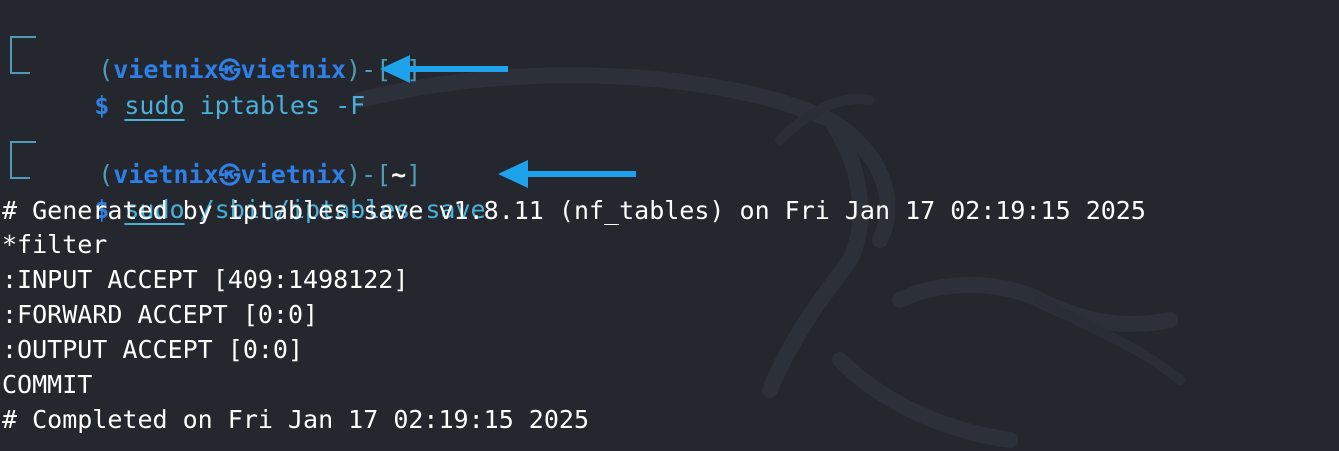  Describe the element at coordinates (153, 349) in the screenshot. I see `output-line: :OUTPUT ACCEPT [0:0]` at that location.